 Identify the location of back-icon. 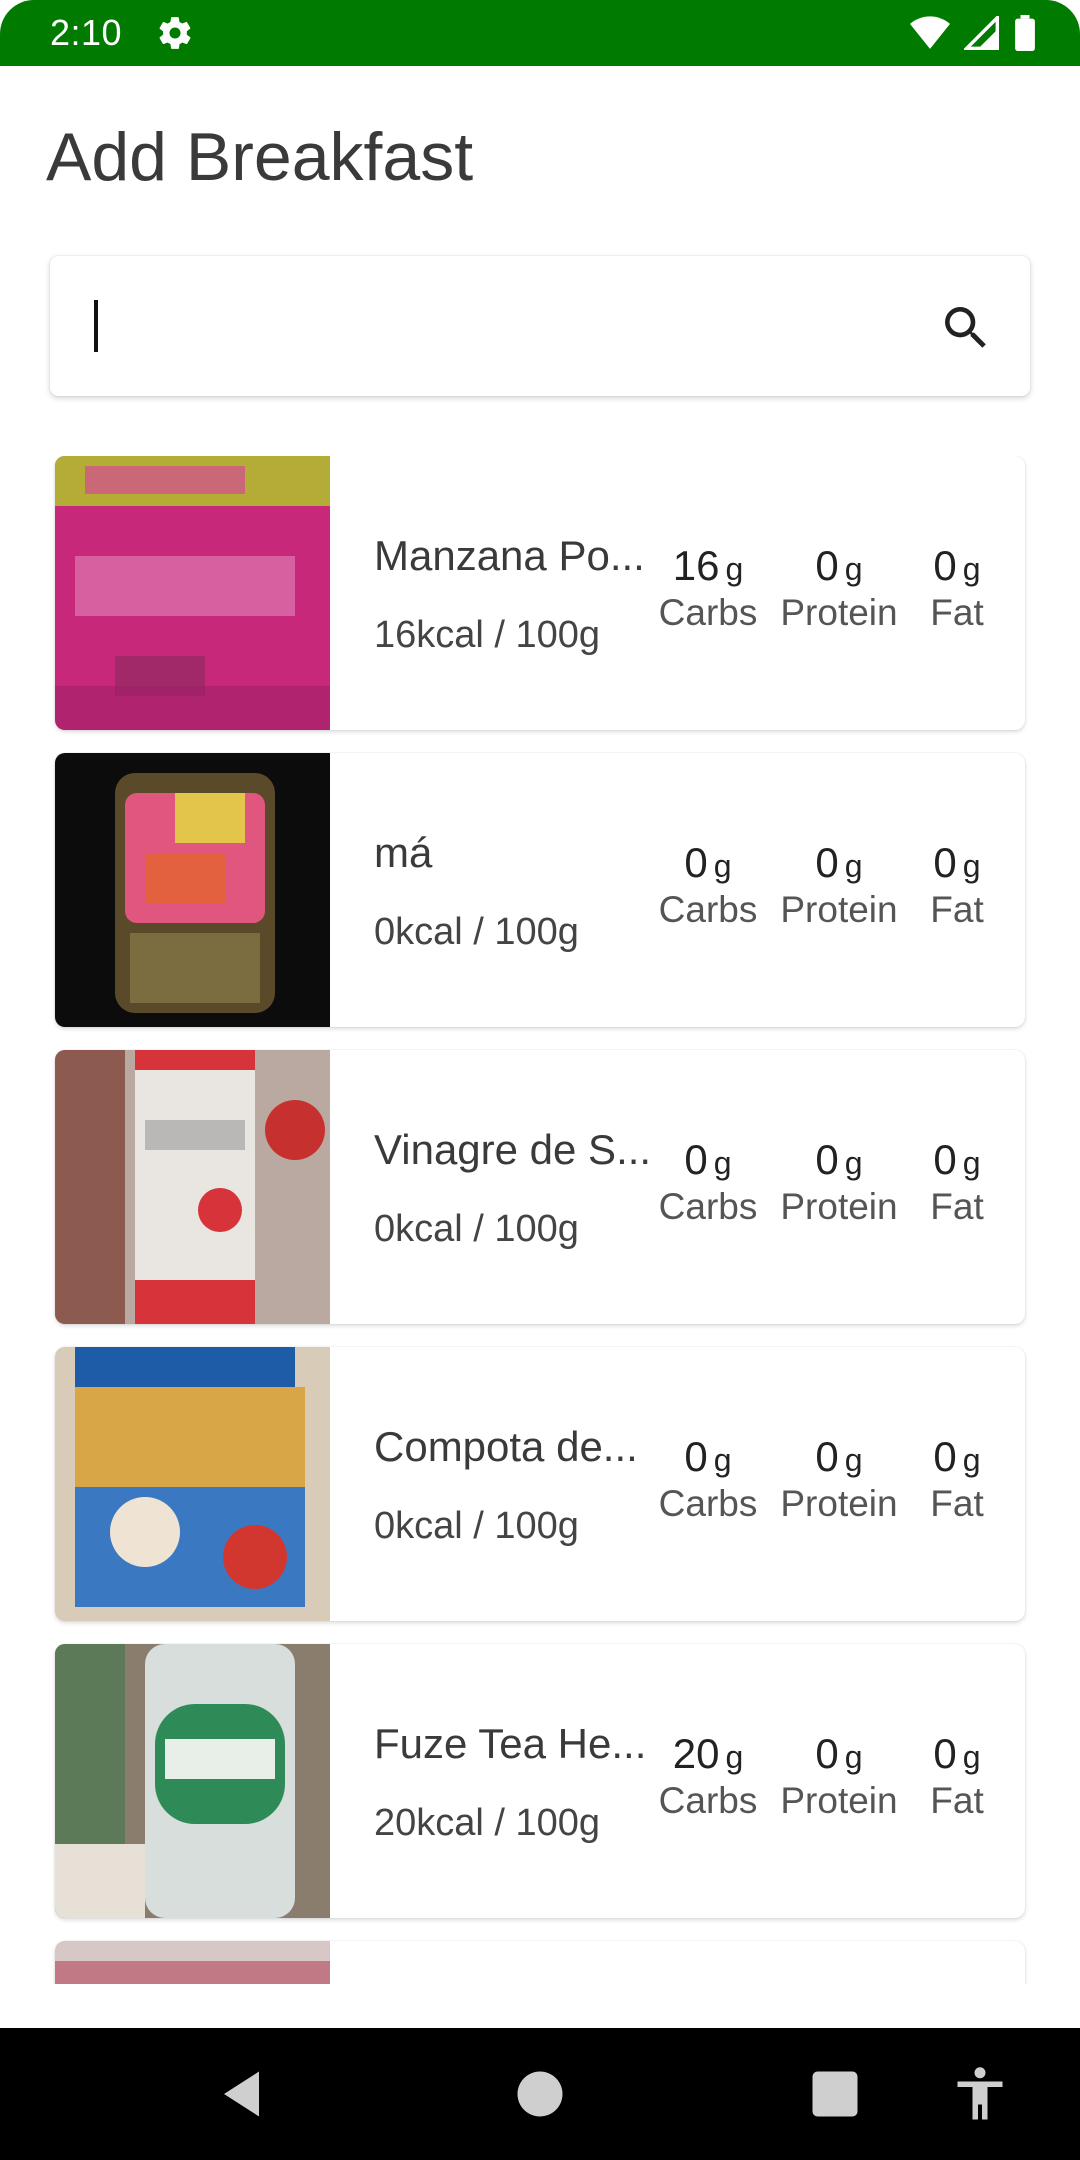
(244, 2094).